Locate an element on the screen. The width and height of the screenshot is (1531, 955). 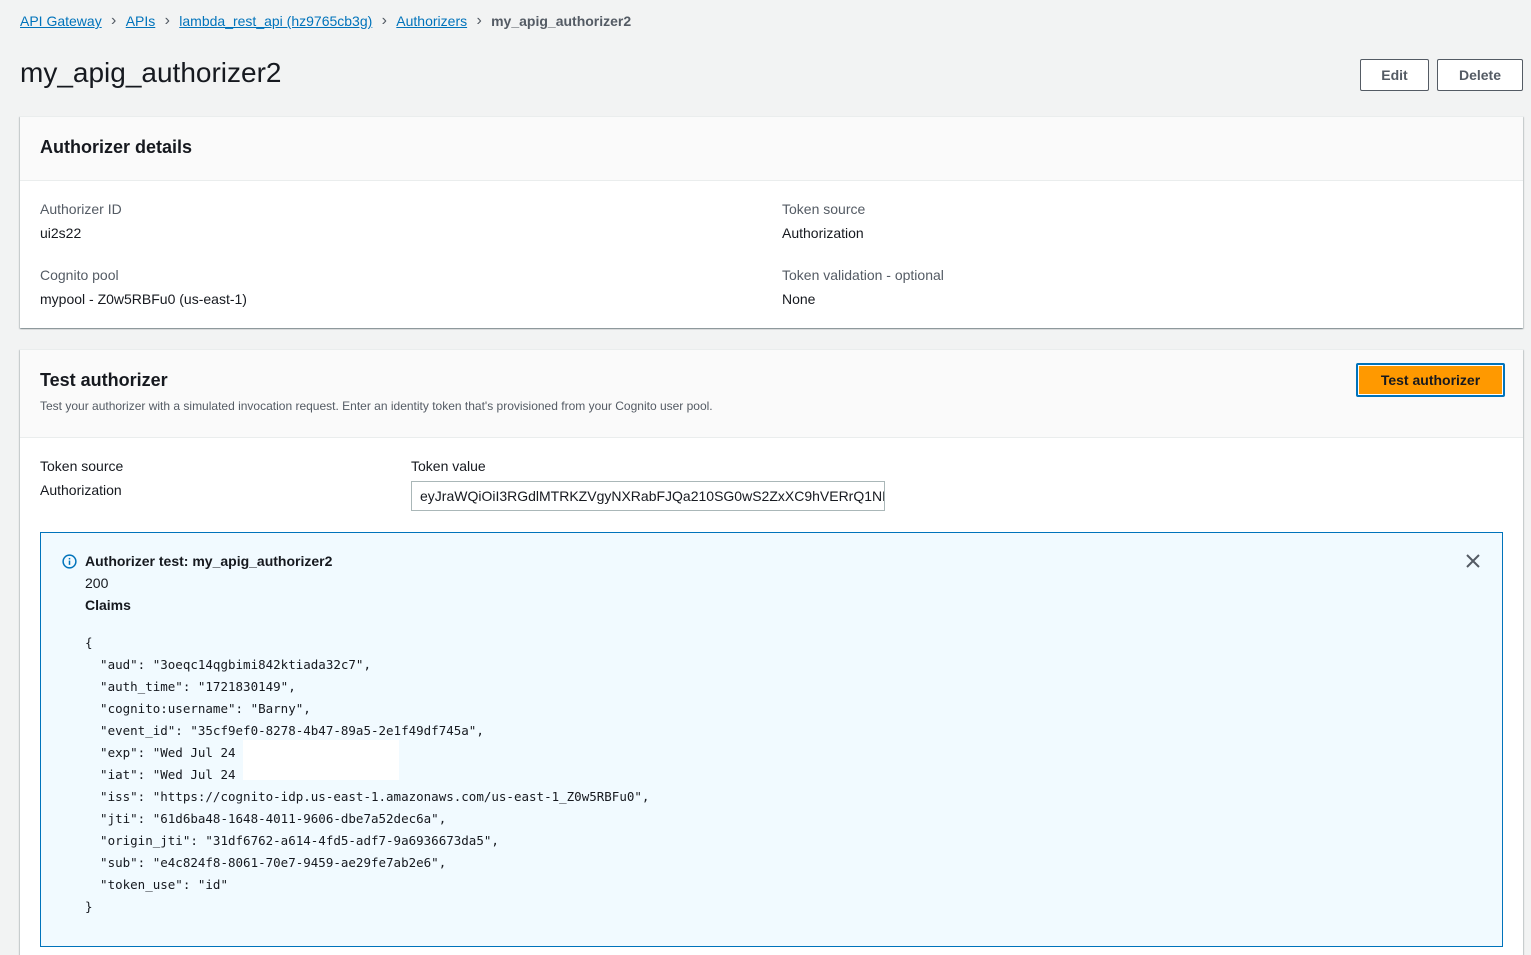
token-value-label: Token value is located at coordinates (448, 466).